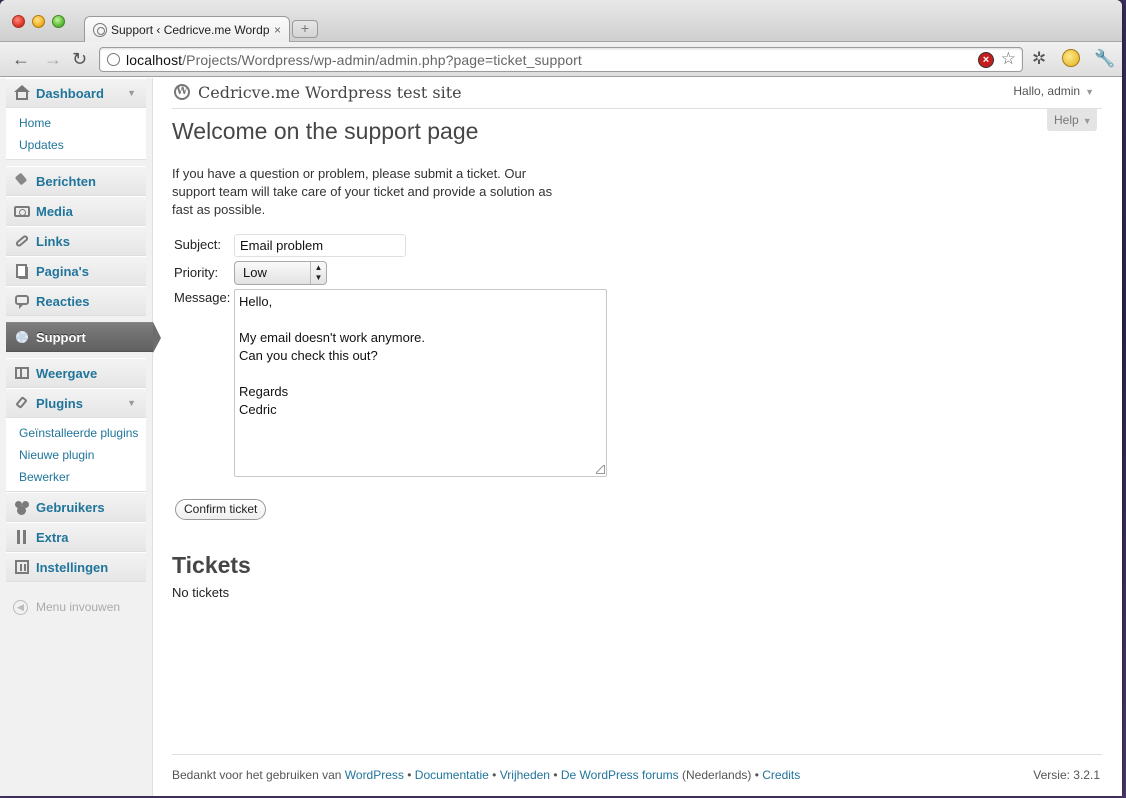 The width and height of the screenshot is (1126, 798). I want to click on page-title: Welcome on the support page, so click(325, 131).